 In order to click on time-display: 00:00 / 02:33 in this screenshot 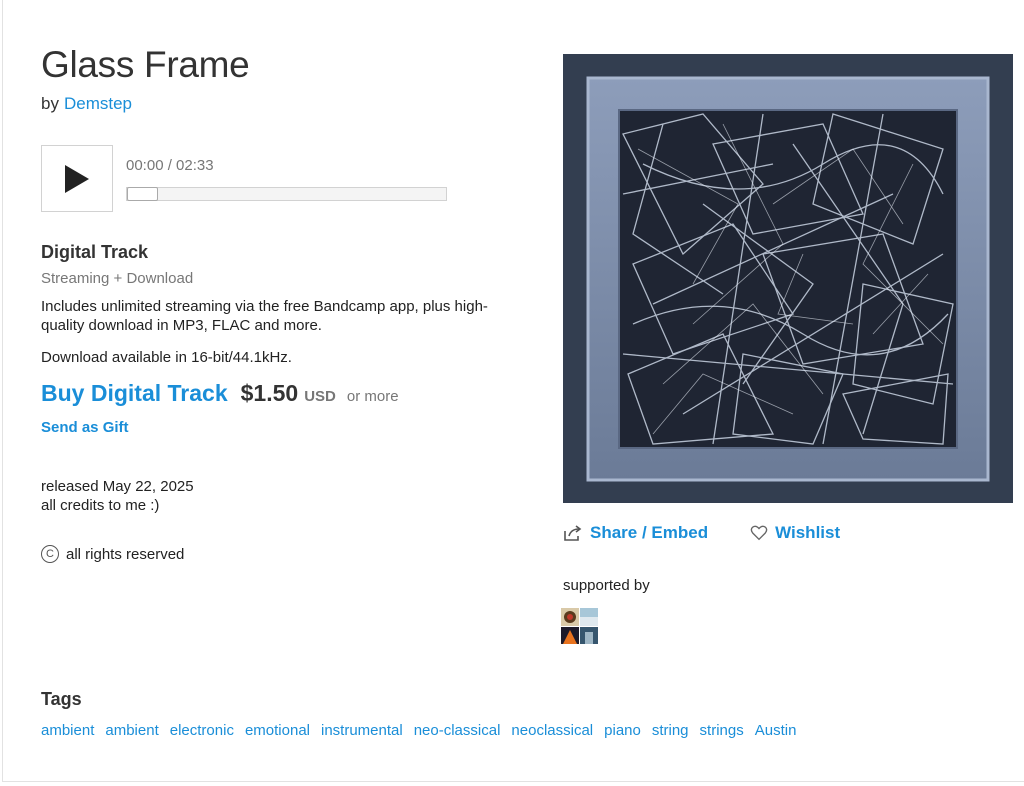, I will do `click(170, 165)`.